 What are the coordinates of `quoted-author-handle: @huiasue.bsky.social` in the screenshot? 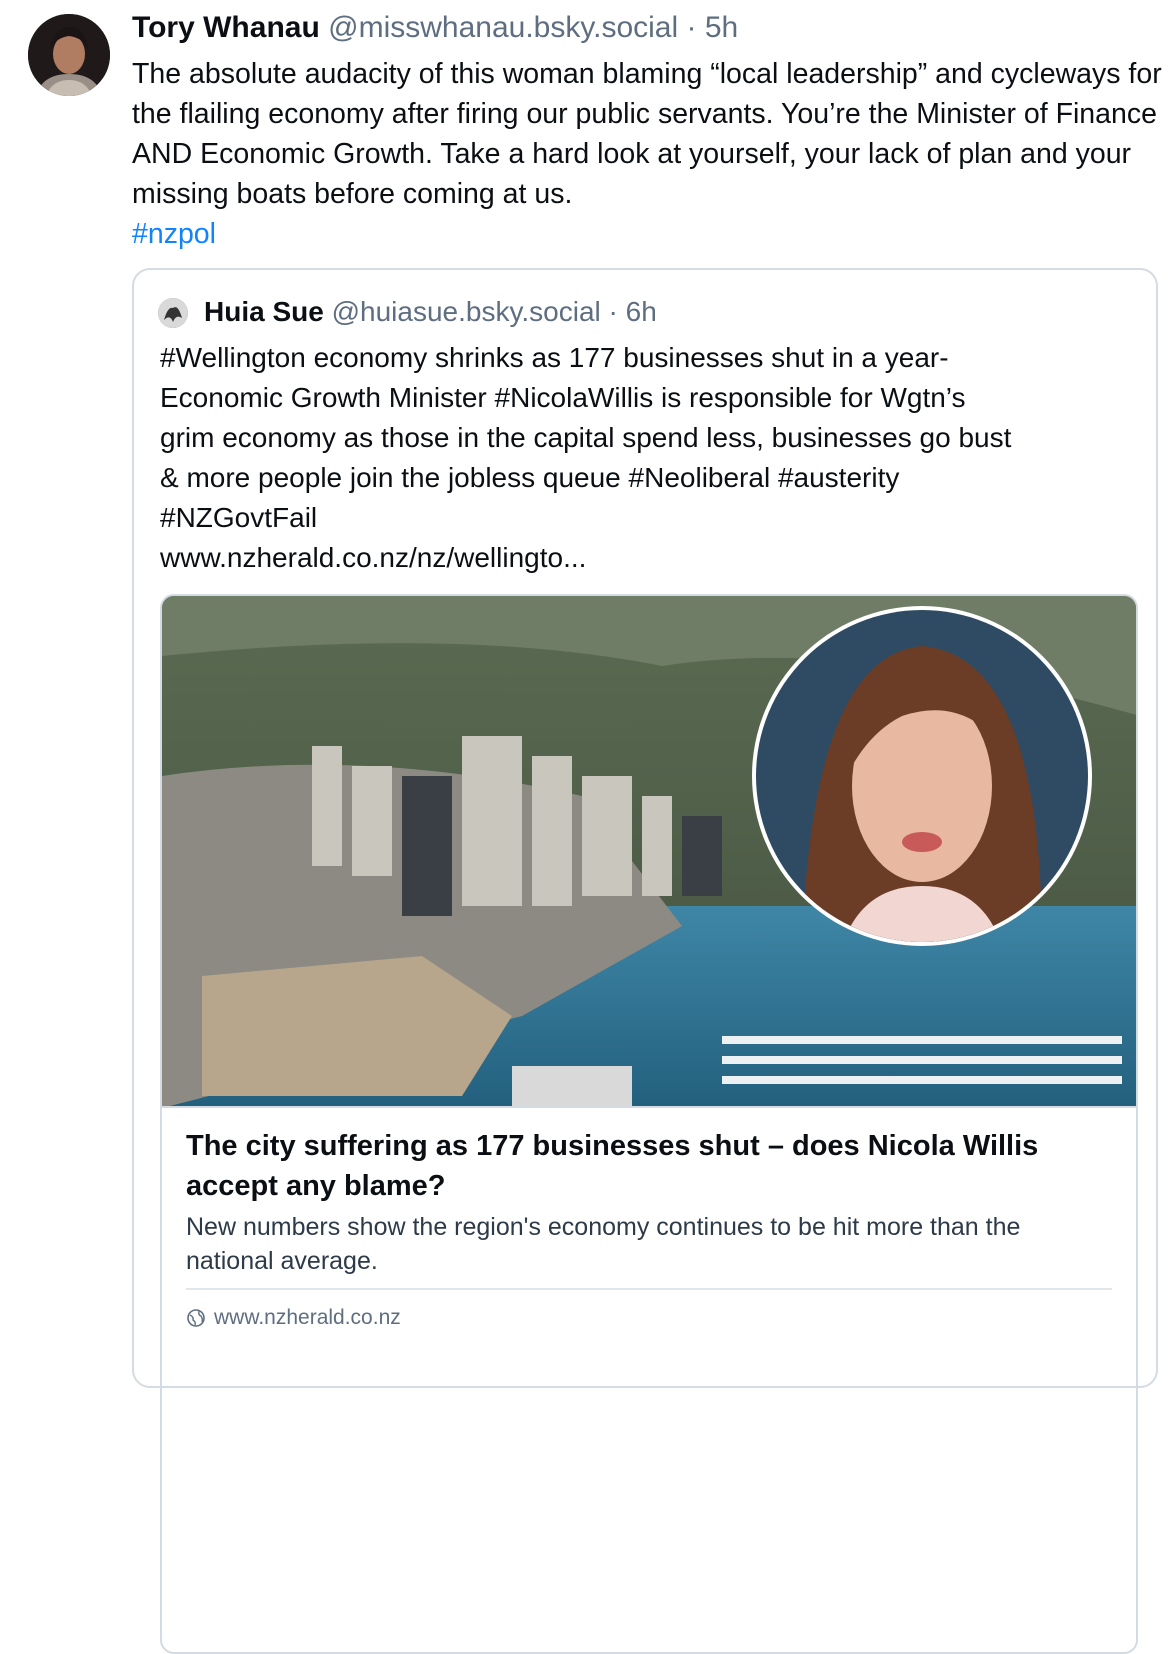 It's located at (466, 311).